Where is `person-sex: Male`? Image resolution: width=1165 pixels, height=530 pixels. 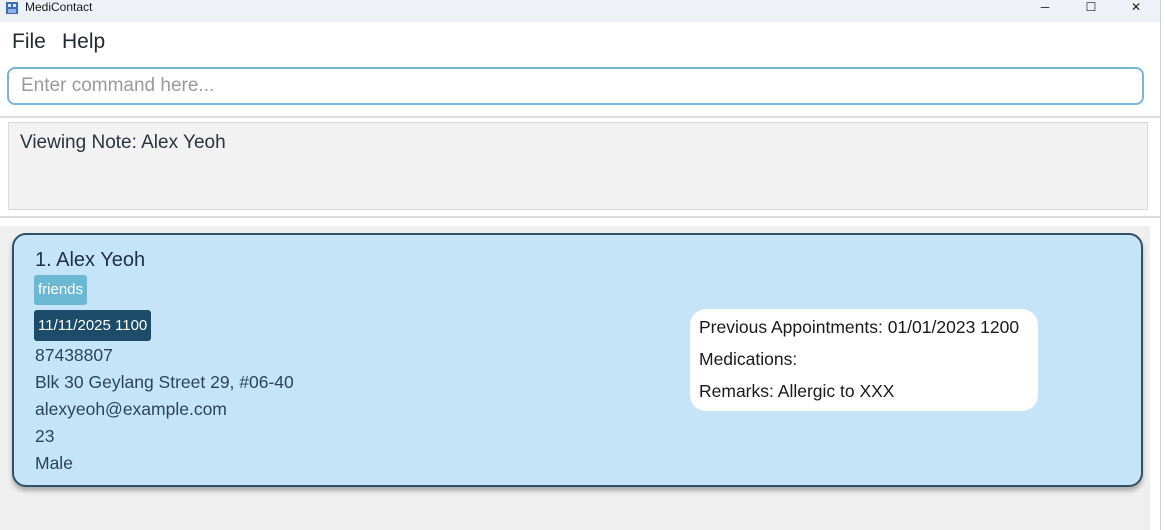
person-sex: Male is located at coordinates (54, 463).